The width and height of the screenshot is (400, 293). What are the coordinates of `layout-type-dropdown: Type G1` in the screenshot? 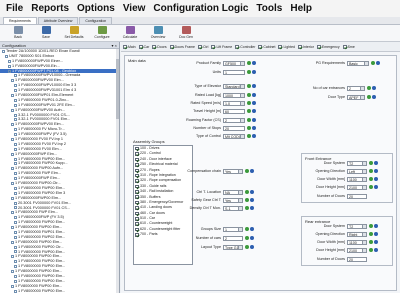 It's located at (233, 247).